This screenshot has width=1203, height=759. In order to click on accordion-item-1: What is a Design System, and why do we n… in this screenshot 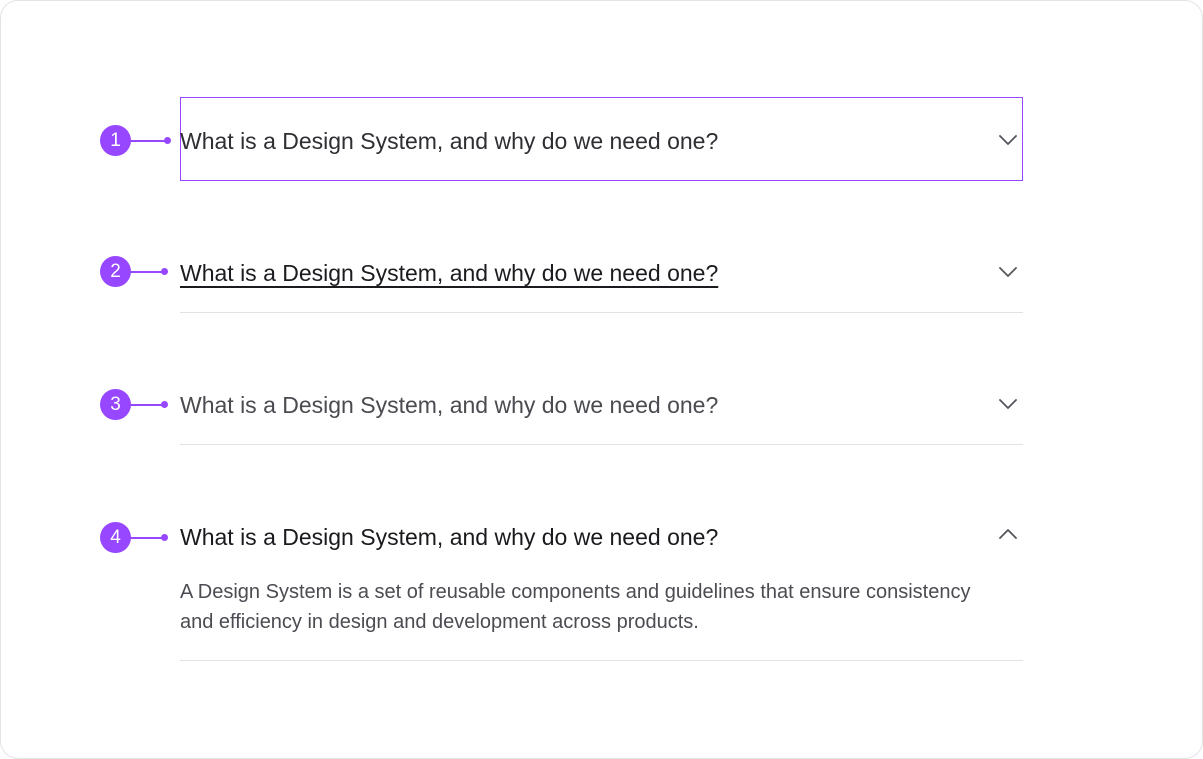, I will do `click(601, 140)`.